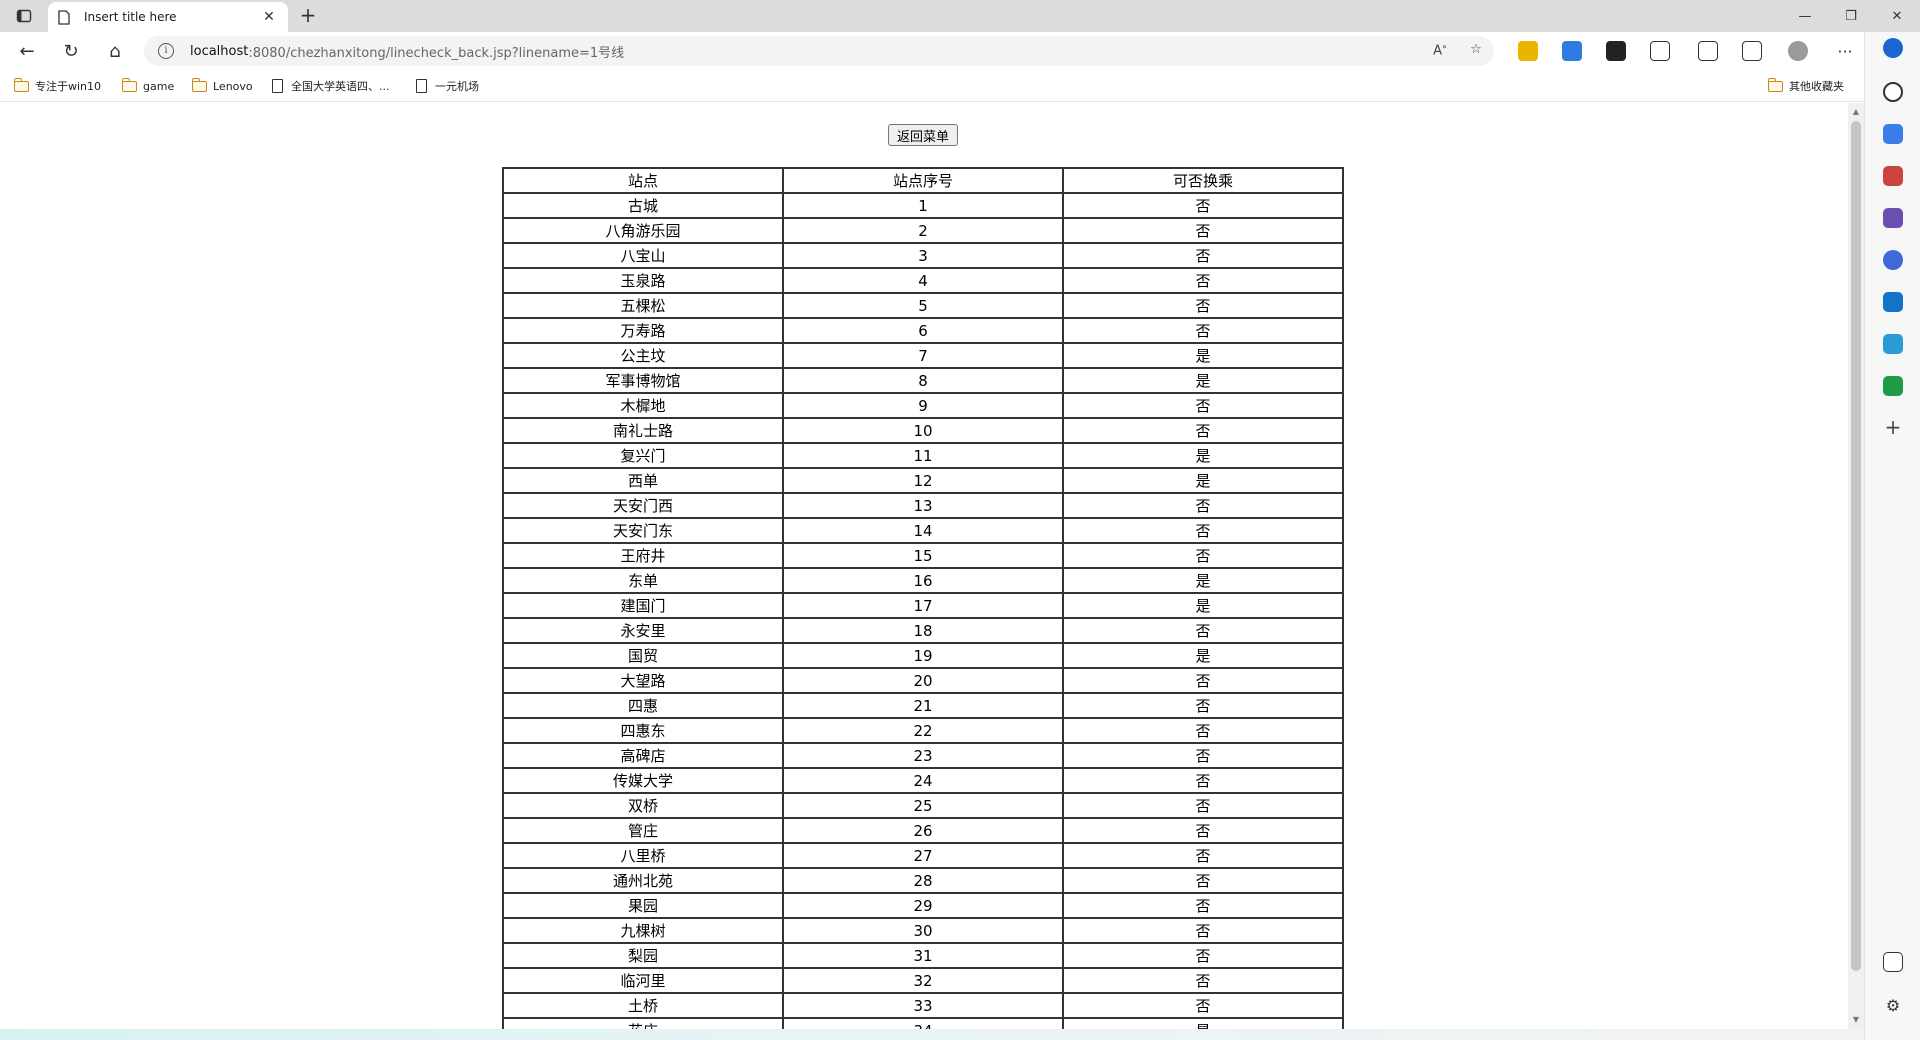 The width and height of the screenshot is (1920, 1040). I want to click on site-info-icon: i, so click(166, 51).